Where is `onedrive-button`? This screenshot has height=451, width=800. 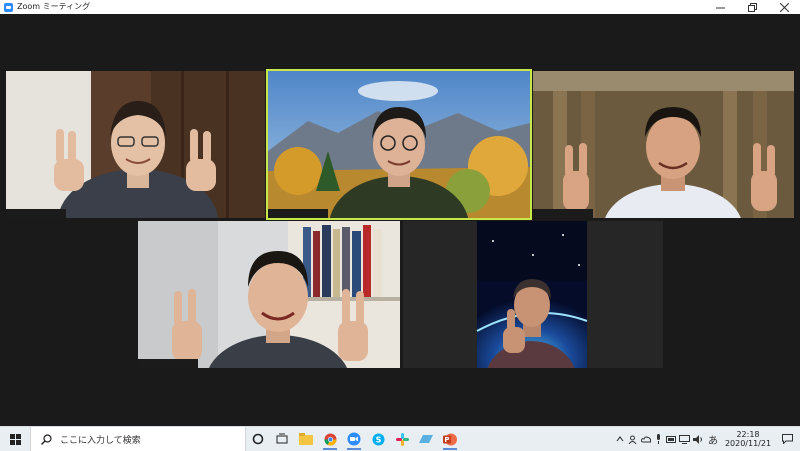 onedrive-button is located at coordinates (645, 439).